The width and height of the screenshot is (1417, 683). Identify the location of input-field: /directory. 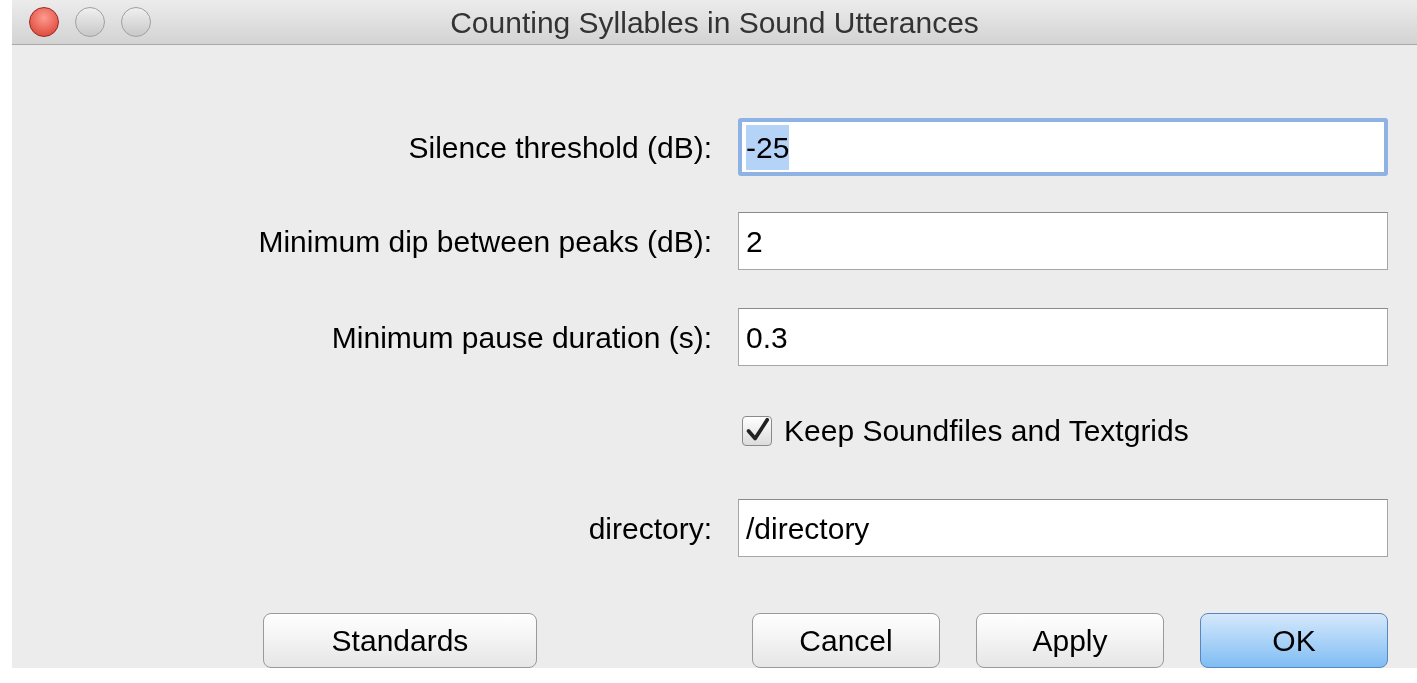
(1063, 528).